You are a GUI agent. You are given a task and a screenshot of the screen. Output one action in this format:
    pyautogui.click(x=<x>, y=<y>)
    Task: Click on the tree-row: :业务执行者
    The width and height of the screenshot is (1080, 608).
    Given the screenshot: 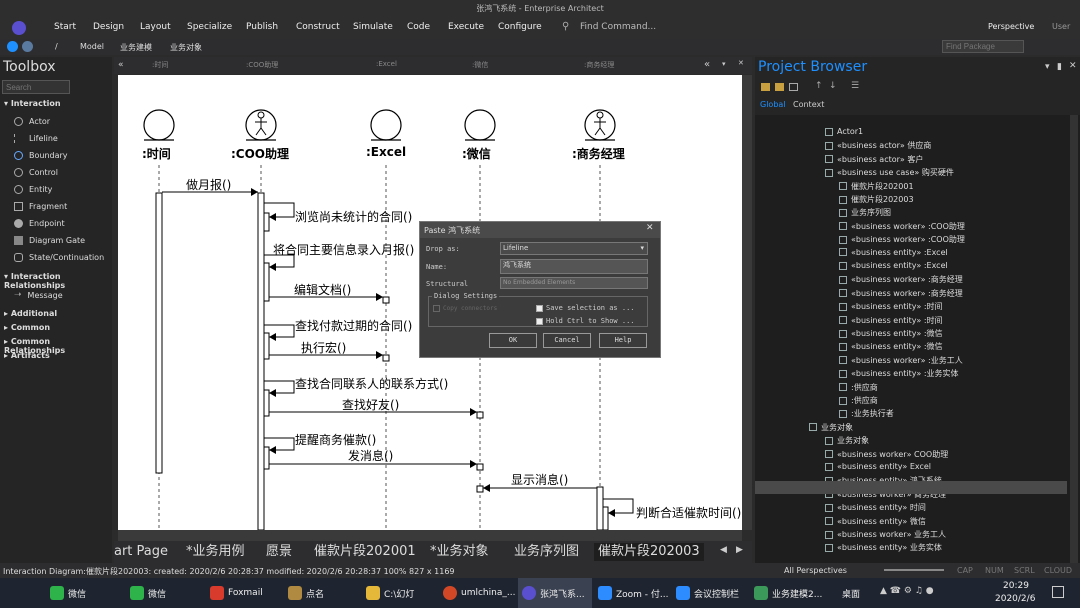 What is the action you would take?
    pyautogui.click(x=866, y=413)
    